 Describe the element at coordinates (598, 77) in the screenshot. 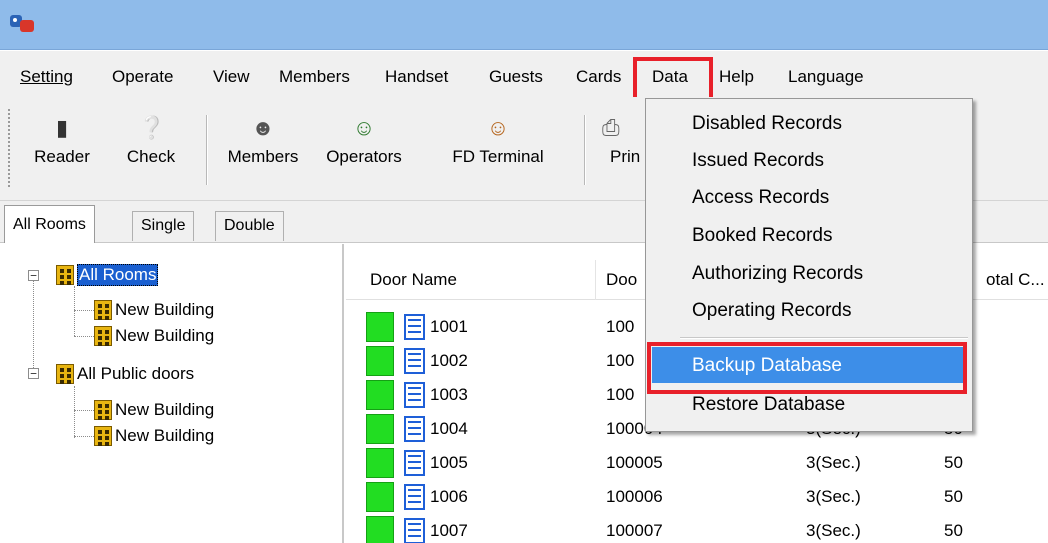

I see `menu-cards: Cards` at that location.